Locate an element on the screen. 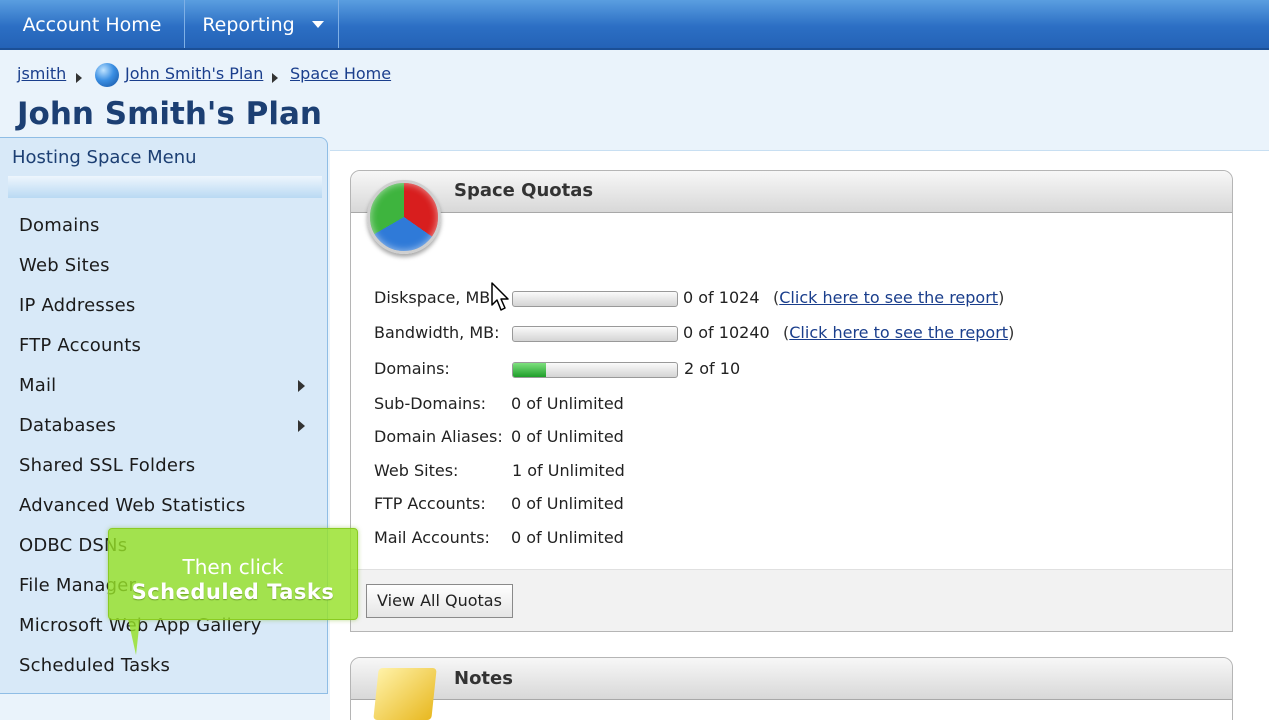  notes-panel: Notes is located at coordinates (791, 688).